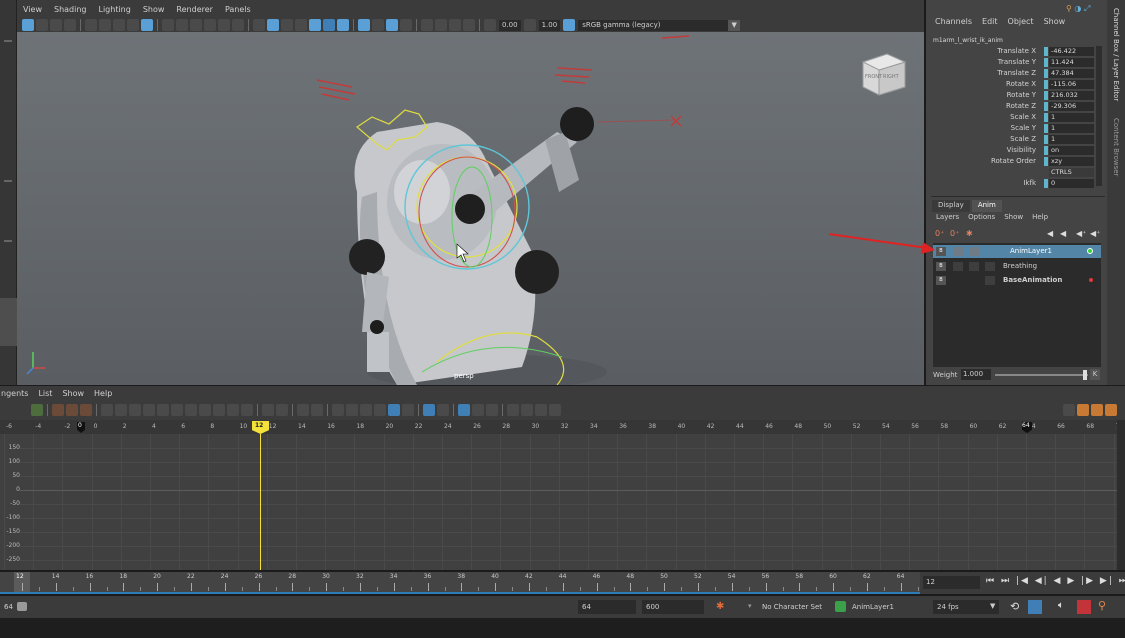 The width and height of the screenshot is (1125, 638). Describe the element at coordinates (1071, 183) in the screenshot. I see `channel-value: 0` at that location.